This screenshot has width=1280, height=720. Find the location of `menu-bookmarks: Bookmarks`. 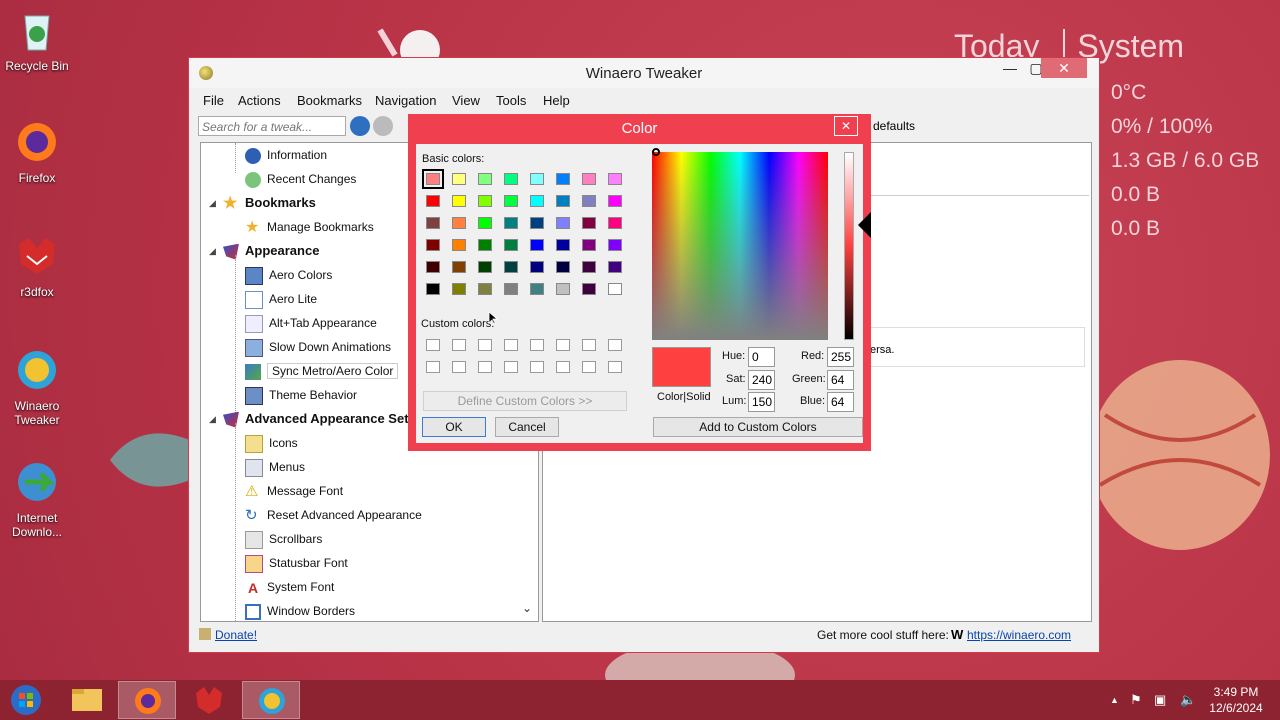

menu-bookmarks: Bookmarks is located at coordinates (329, 100).